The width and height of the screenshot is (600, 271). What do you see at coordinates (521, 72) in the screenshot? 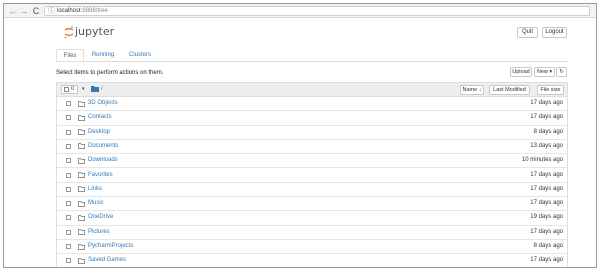
I see `upload-button: Upload` at bounding box center [521, 72].